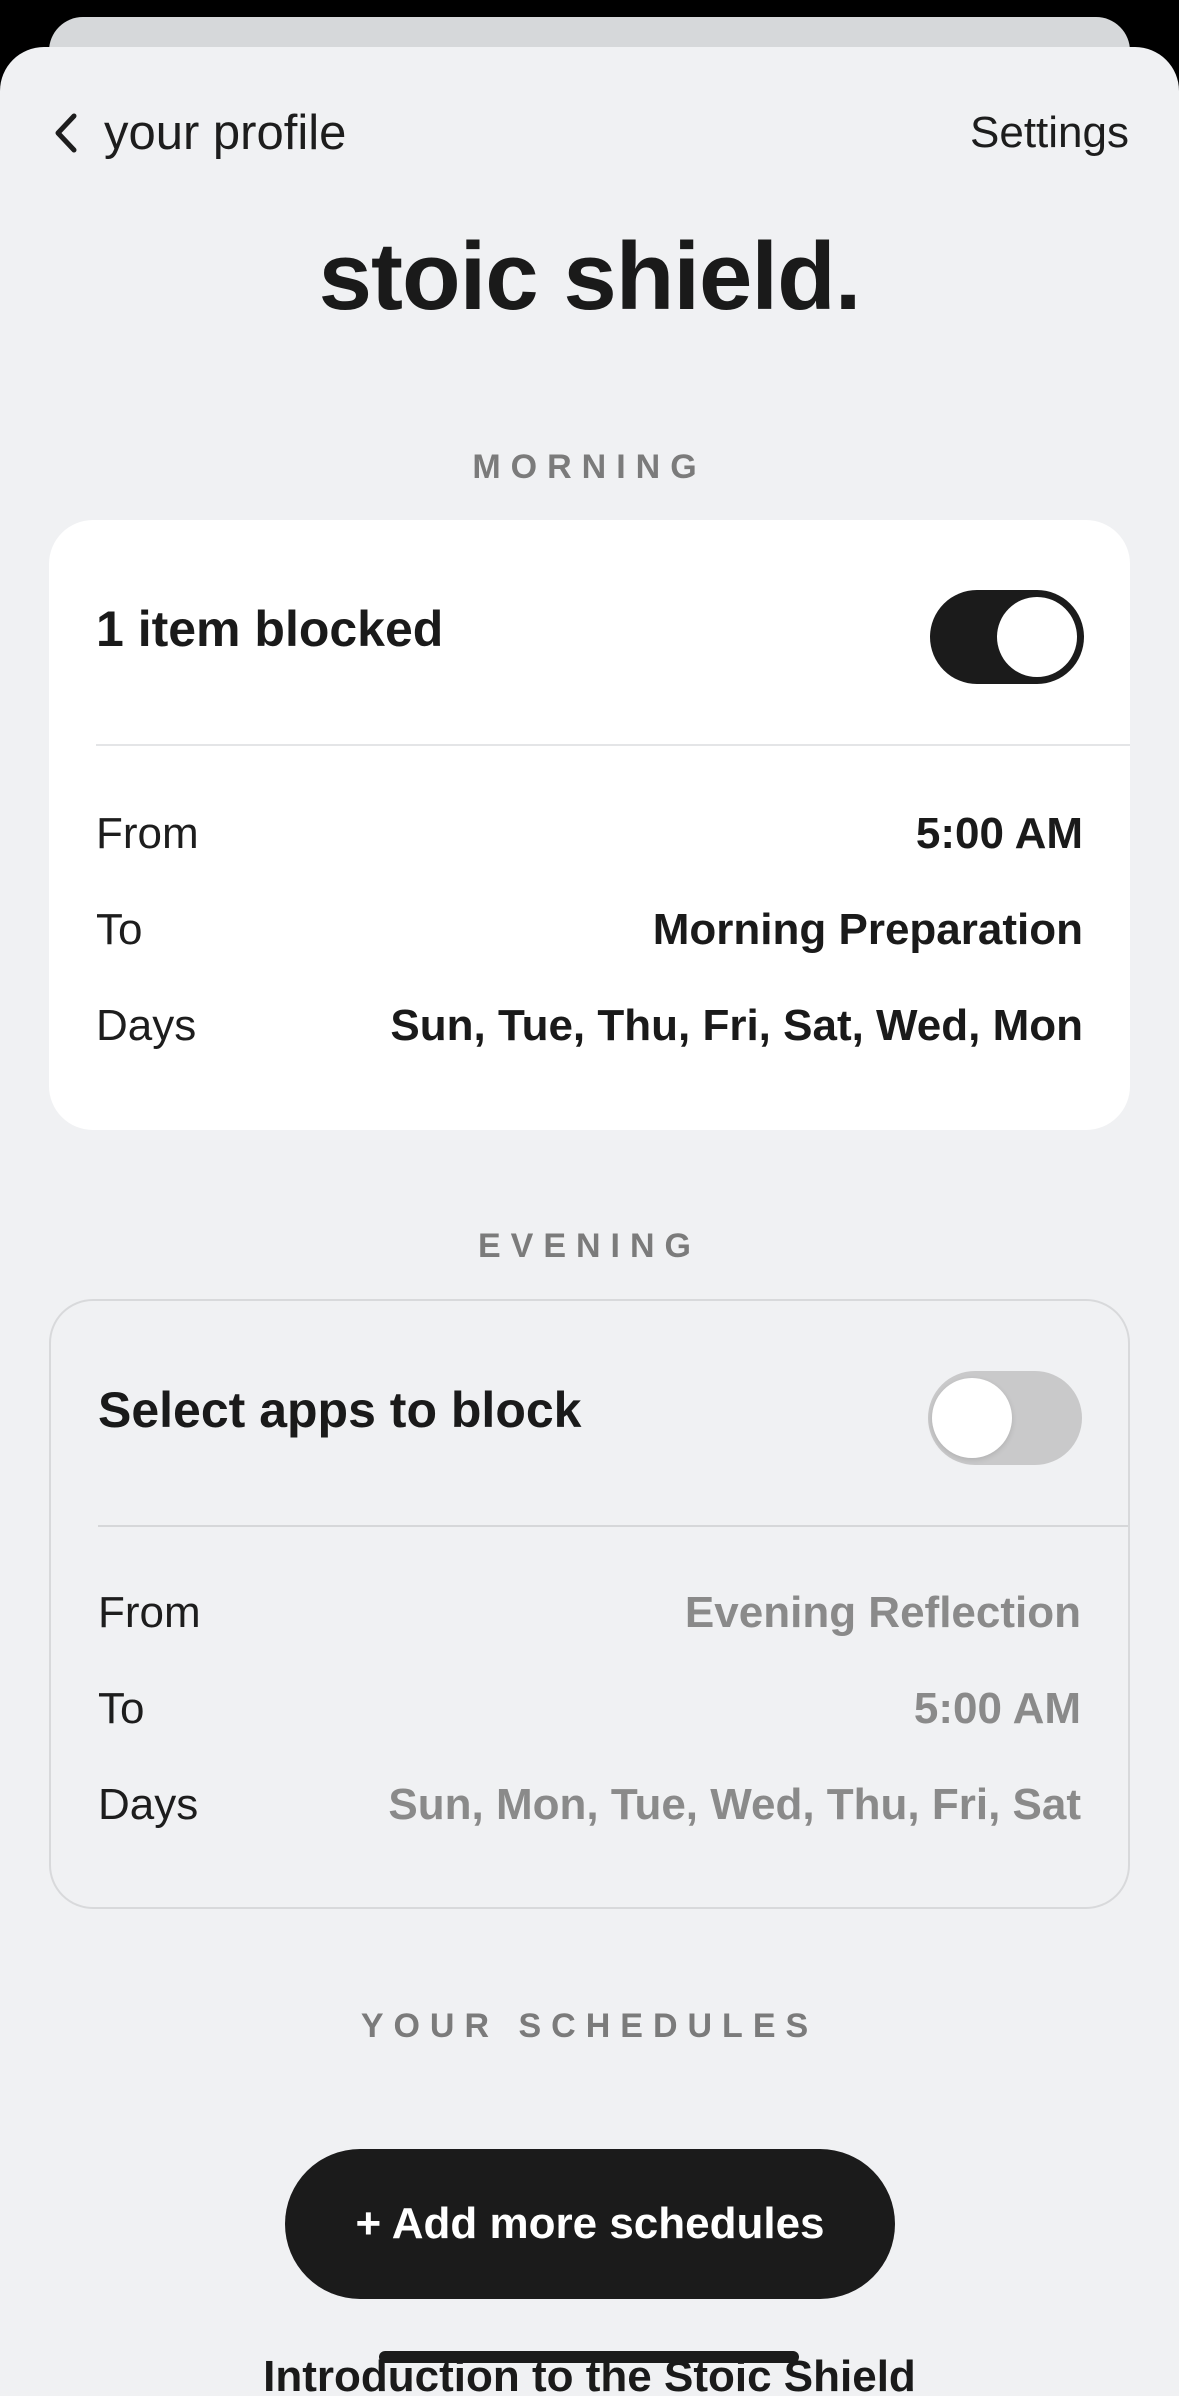  Describe the element at coordinates (1049, 133) in the screenshot. I see `settings-link: Settings` at that location.